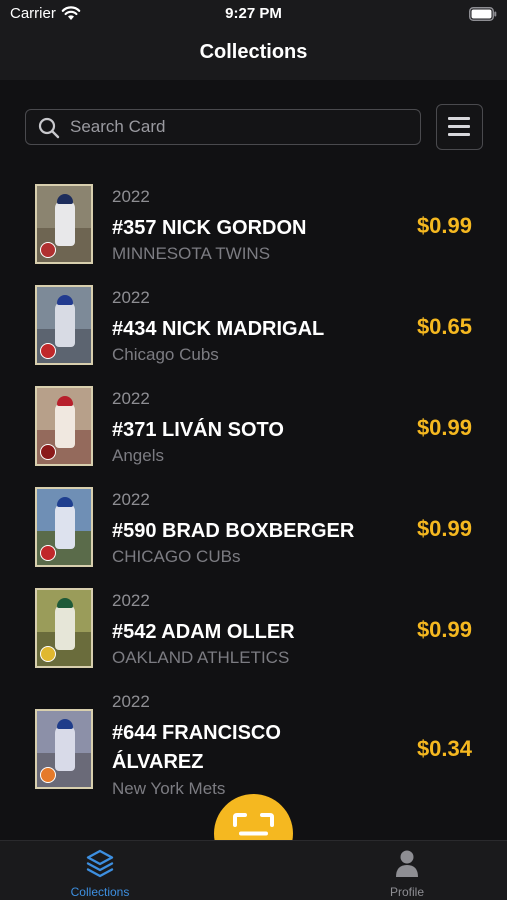  What do you see at coordinates (100, 866) in the screenshot?
I see `stack-layers-icon` at bounding box center [100, 866].